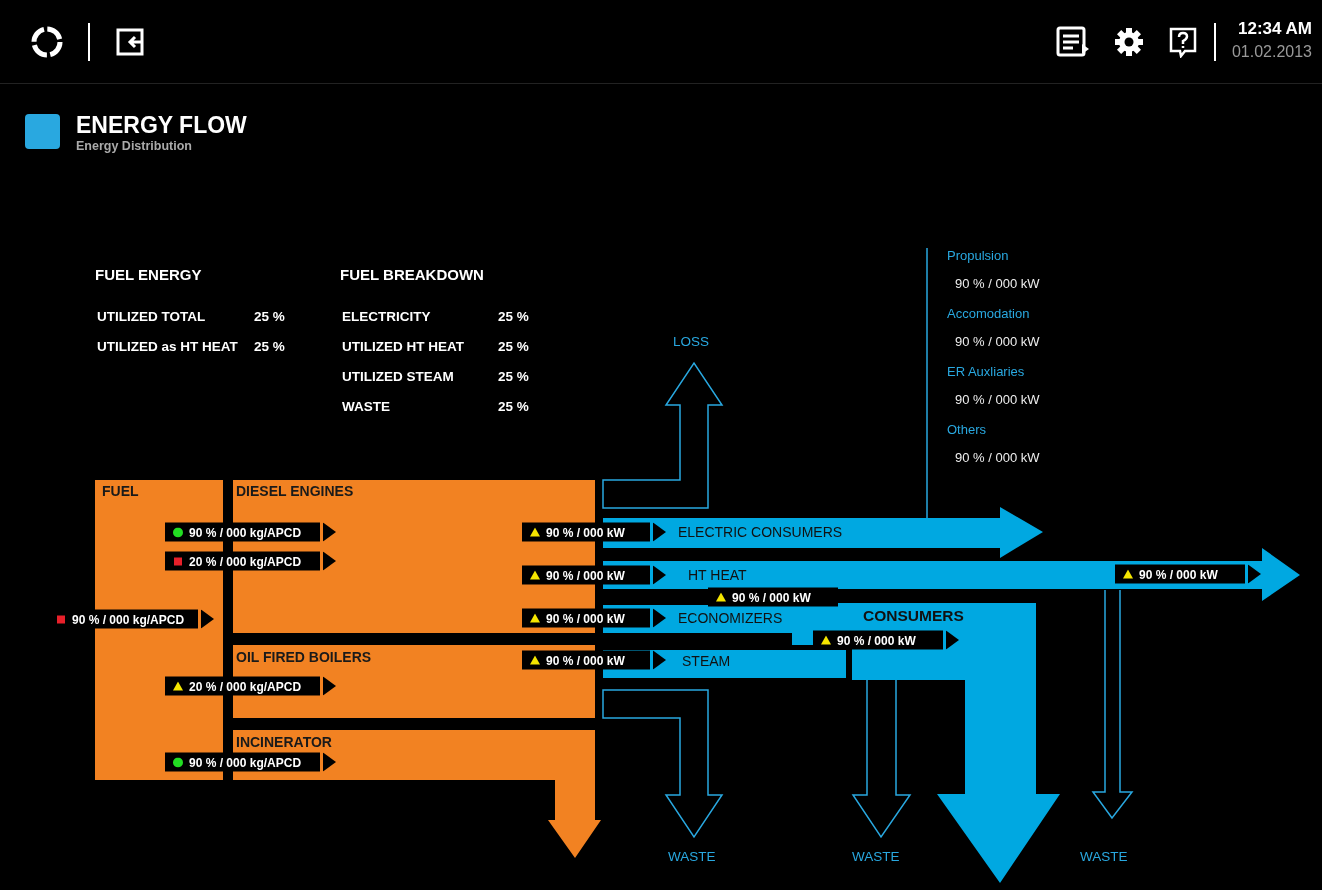 The height and width of the screenshot is (890, 1322). Describe the element at coordinates (1072, 41) in the screenshot. I see `report-icon` at that location.